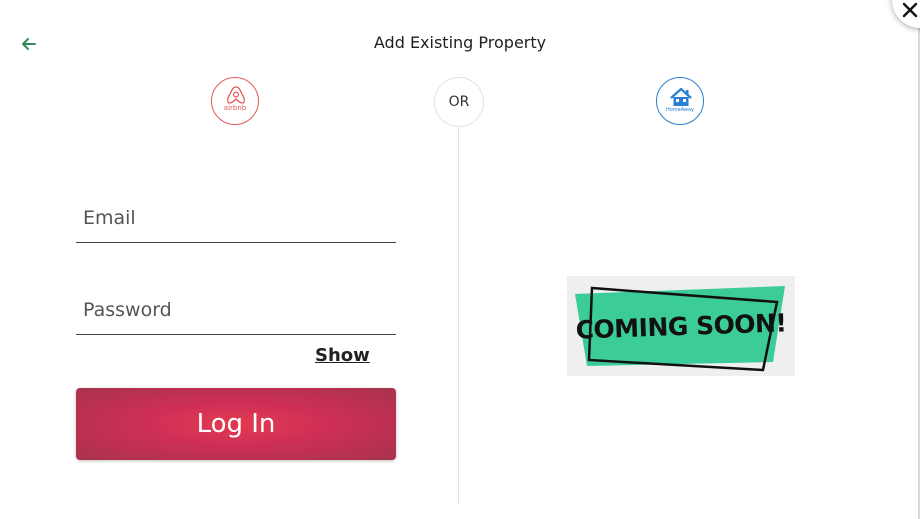  I want to click on coming-soon-banner: COMING SOON!, so click(681, 326).